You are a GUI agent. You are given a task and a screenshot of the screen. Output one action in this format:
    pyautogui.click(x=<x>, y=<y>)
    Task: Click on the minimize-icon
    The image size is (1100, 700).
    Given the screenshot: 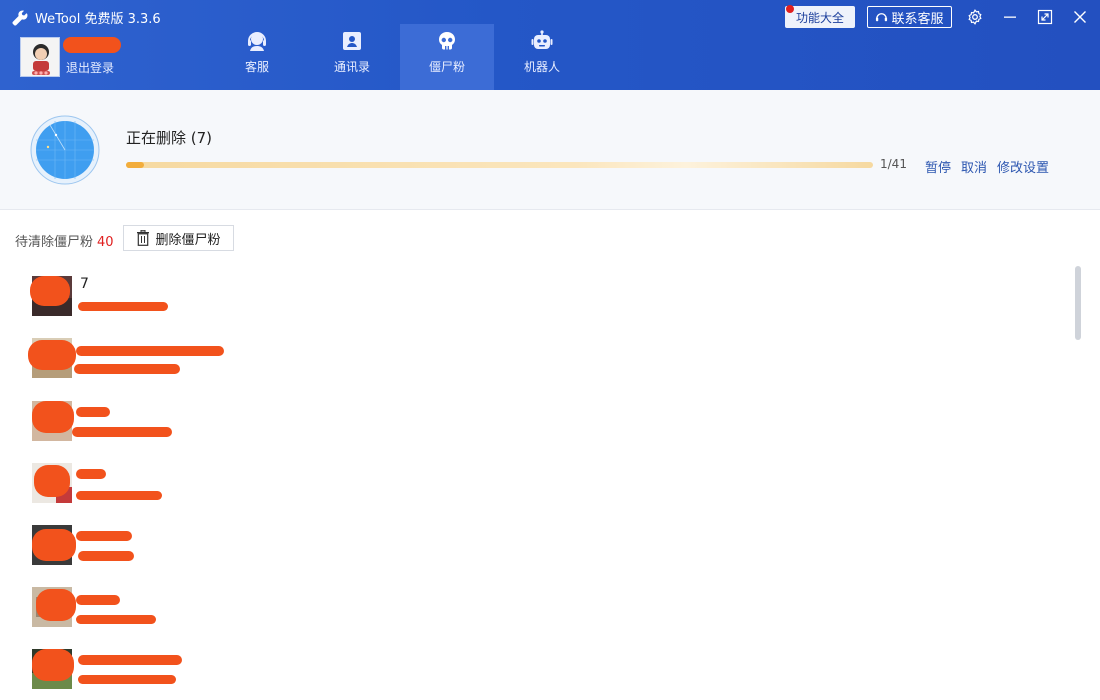 What is the action you would take?
    pyautogui.click(x=1010, y=17)
    